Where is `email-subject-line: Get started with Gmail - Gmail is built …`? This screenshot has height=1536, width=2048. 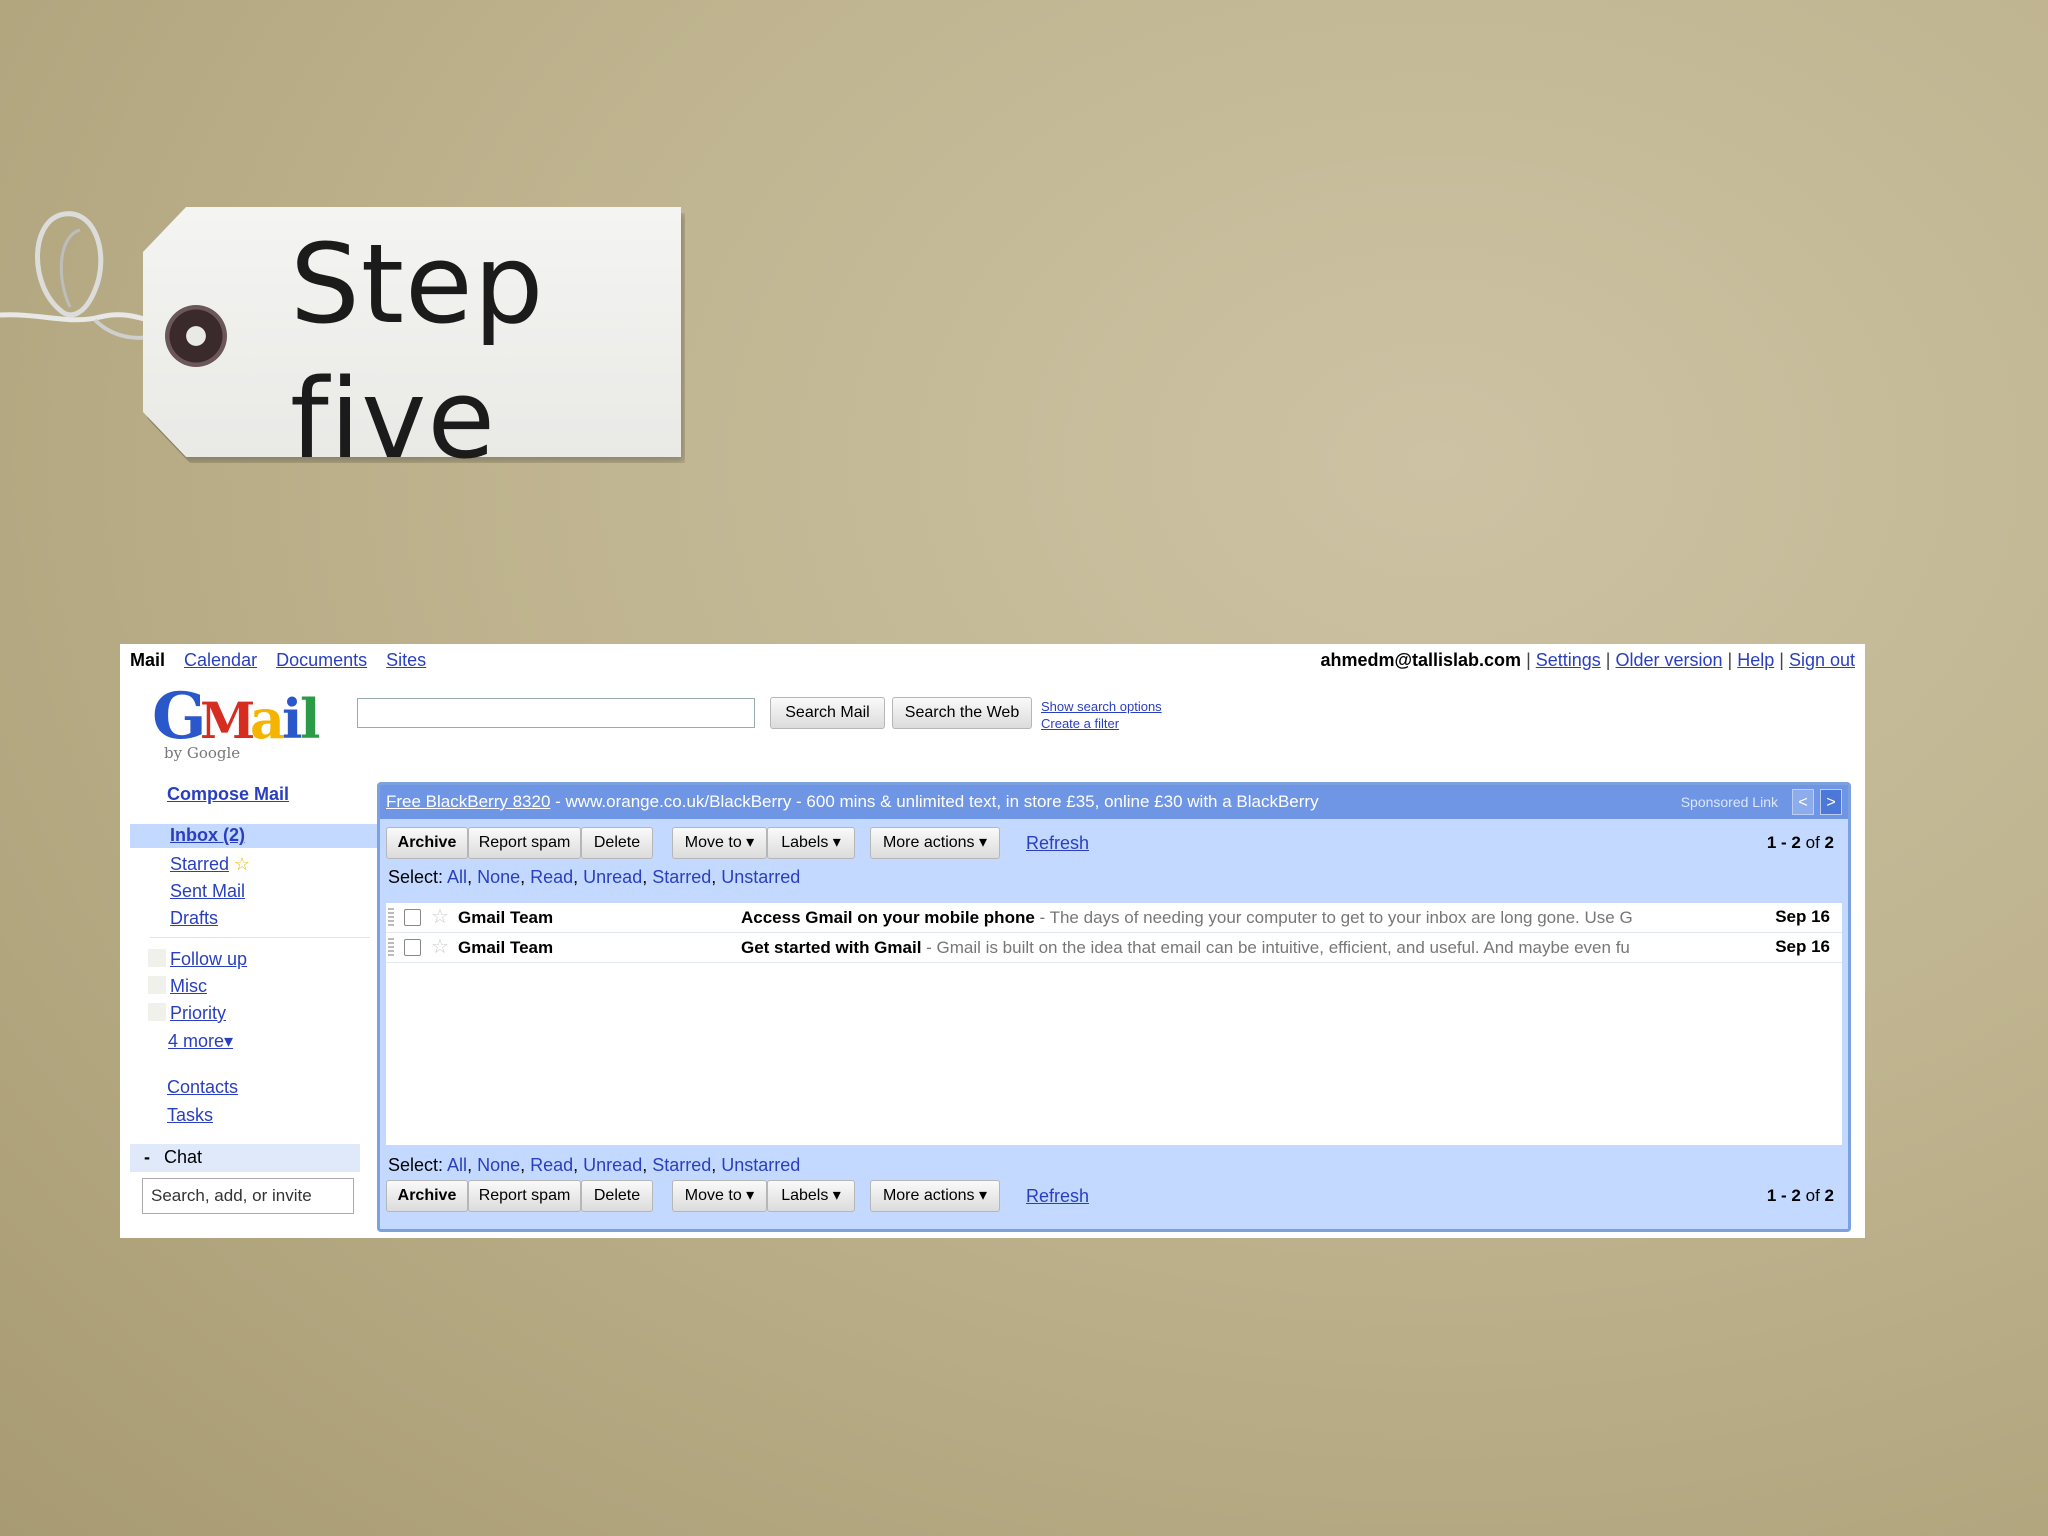
email-subject-line: Get started with Gmail - Gmail is built … is located at coordinates (1218, 948).